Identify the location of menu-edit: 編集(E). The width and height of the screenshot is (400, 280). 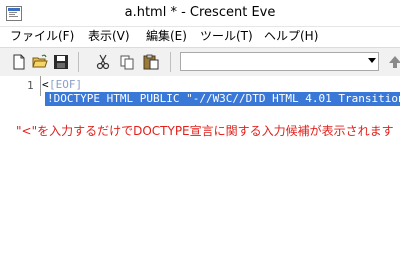
(166, 36).